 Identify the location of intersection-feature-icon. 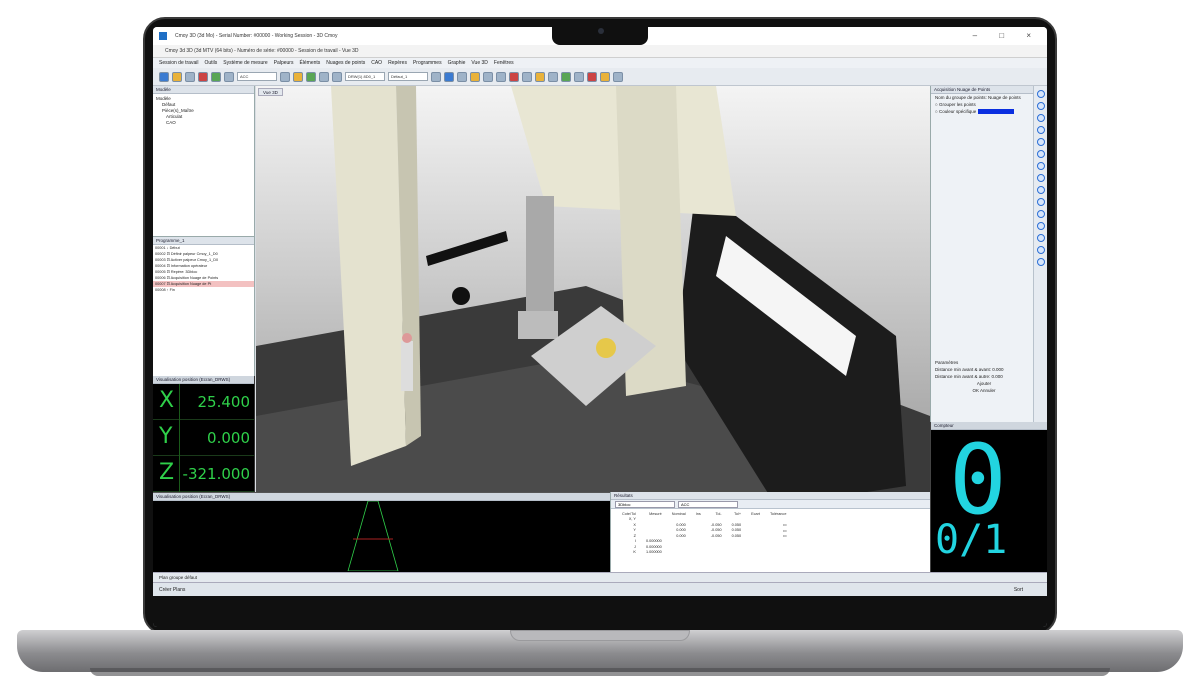
(1040, 250).